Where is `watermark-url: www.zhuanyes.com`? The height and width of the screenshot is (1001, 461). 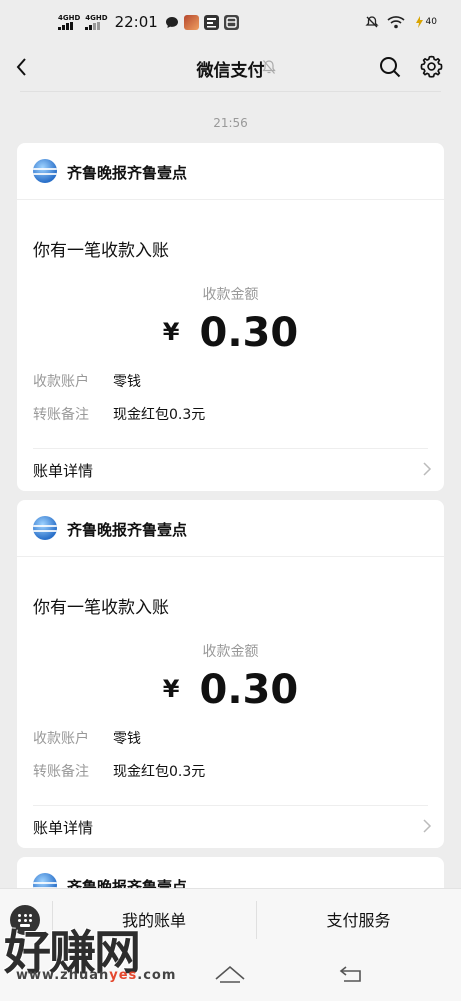
watermark-url: www.zhuanyes.com is located at coordinates (96, 975).